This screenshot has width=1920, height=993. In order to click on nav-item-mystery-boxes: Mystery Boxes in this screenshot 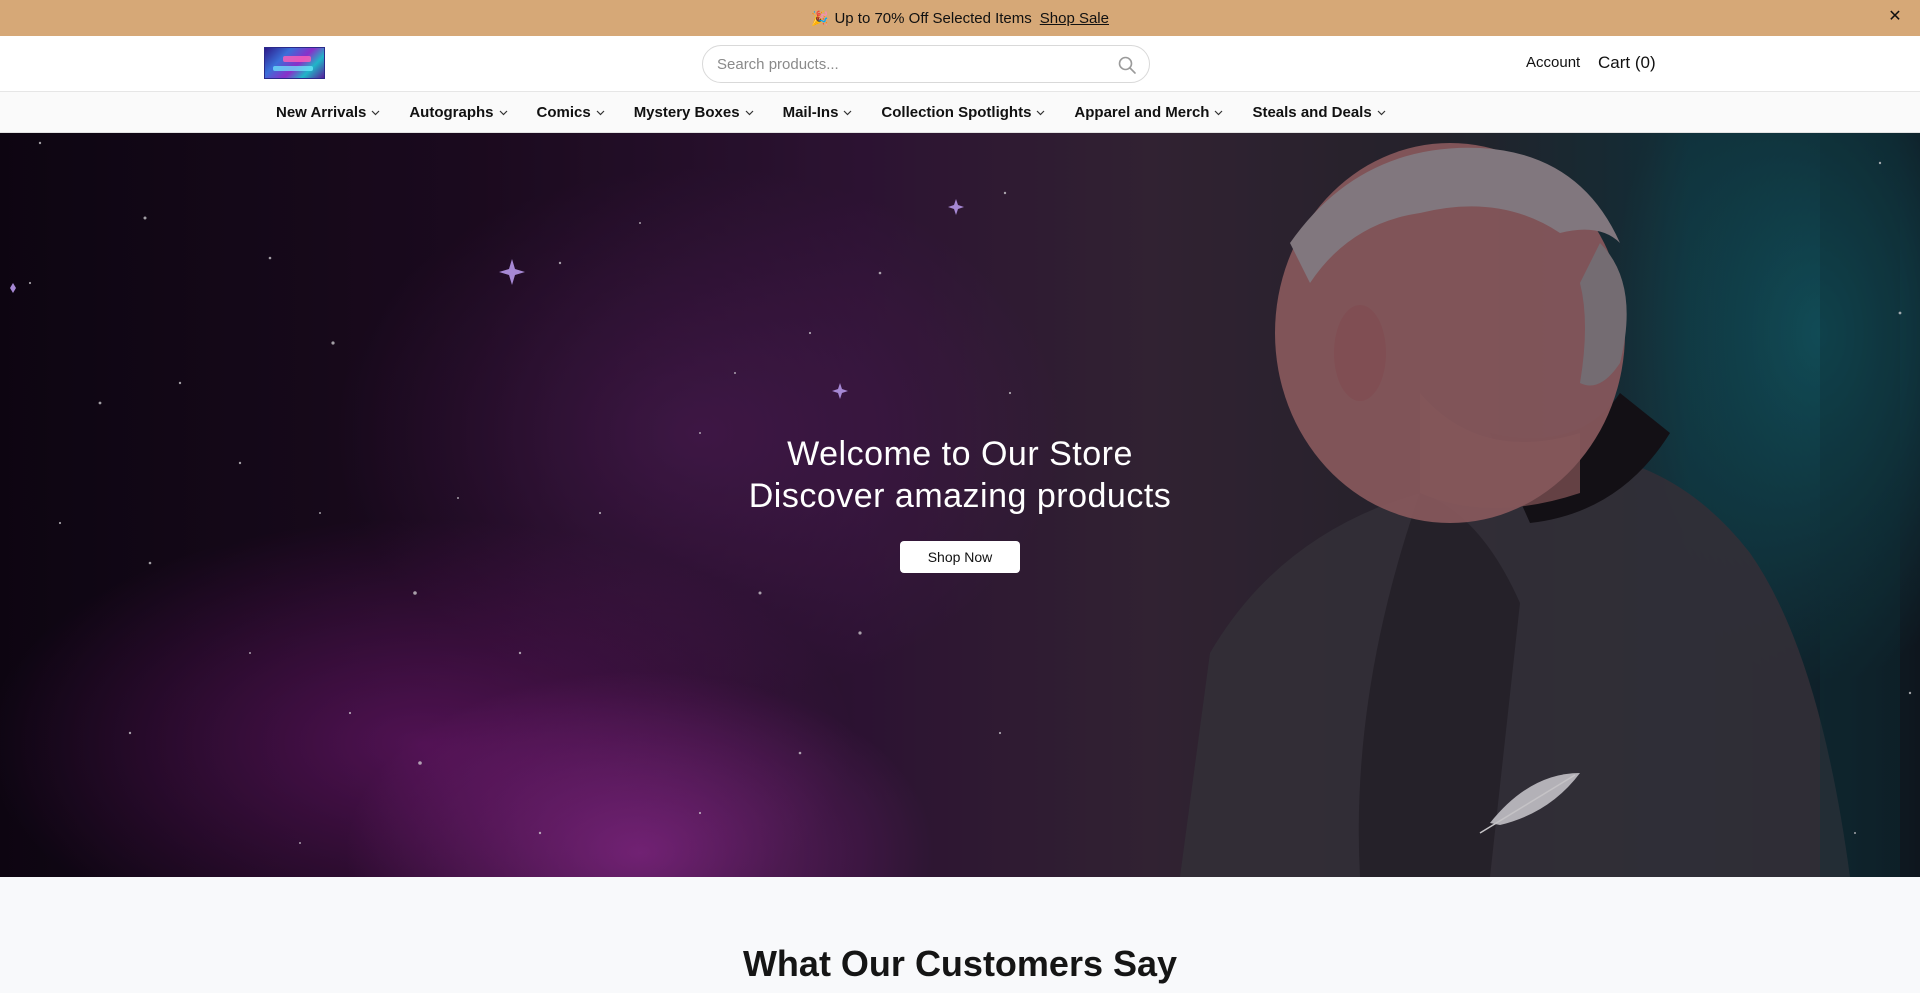, I will do `click(694, 112)`.